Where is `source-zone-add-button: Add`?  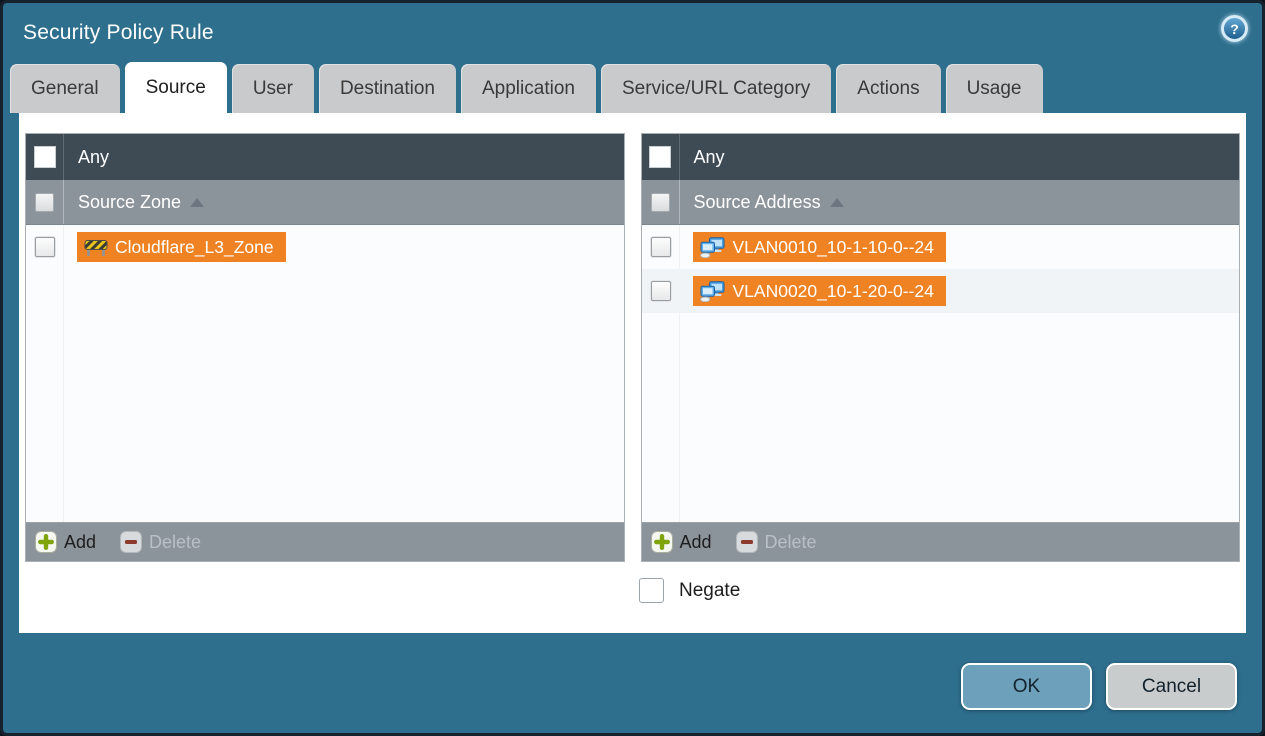 source-zone-add-button: Add is located at coordinates (65, 542).